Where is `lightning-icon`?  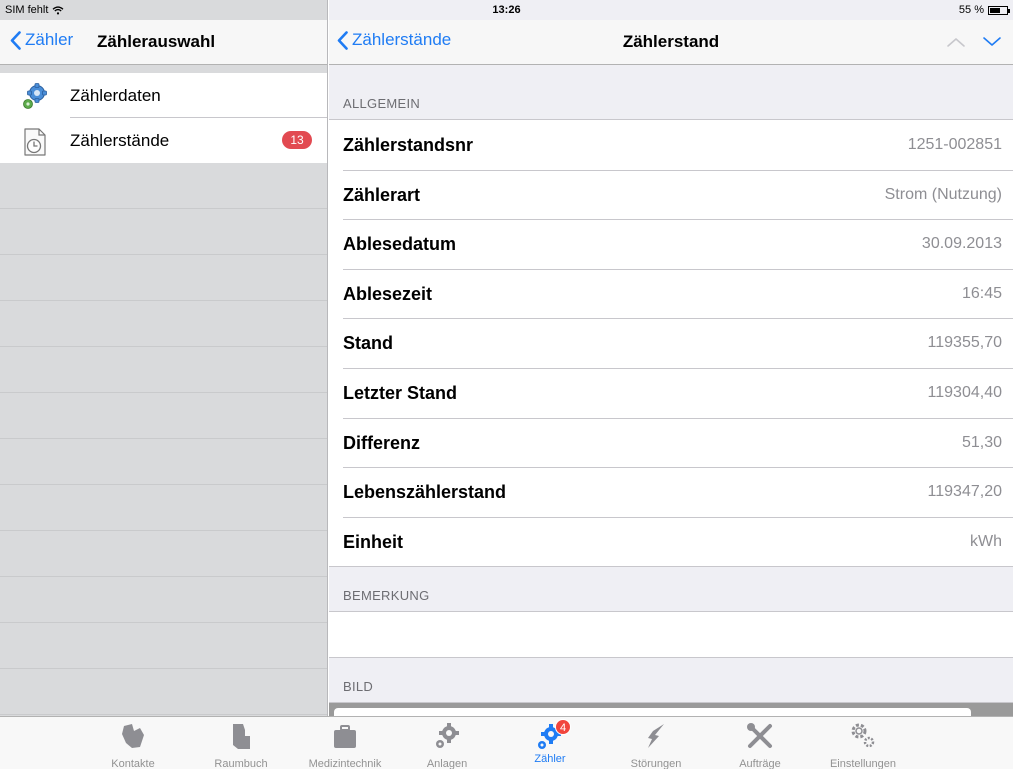 lightning-icon is located at coordinates (656, 736).